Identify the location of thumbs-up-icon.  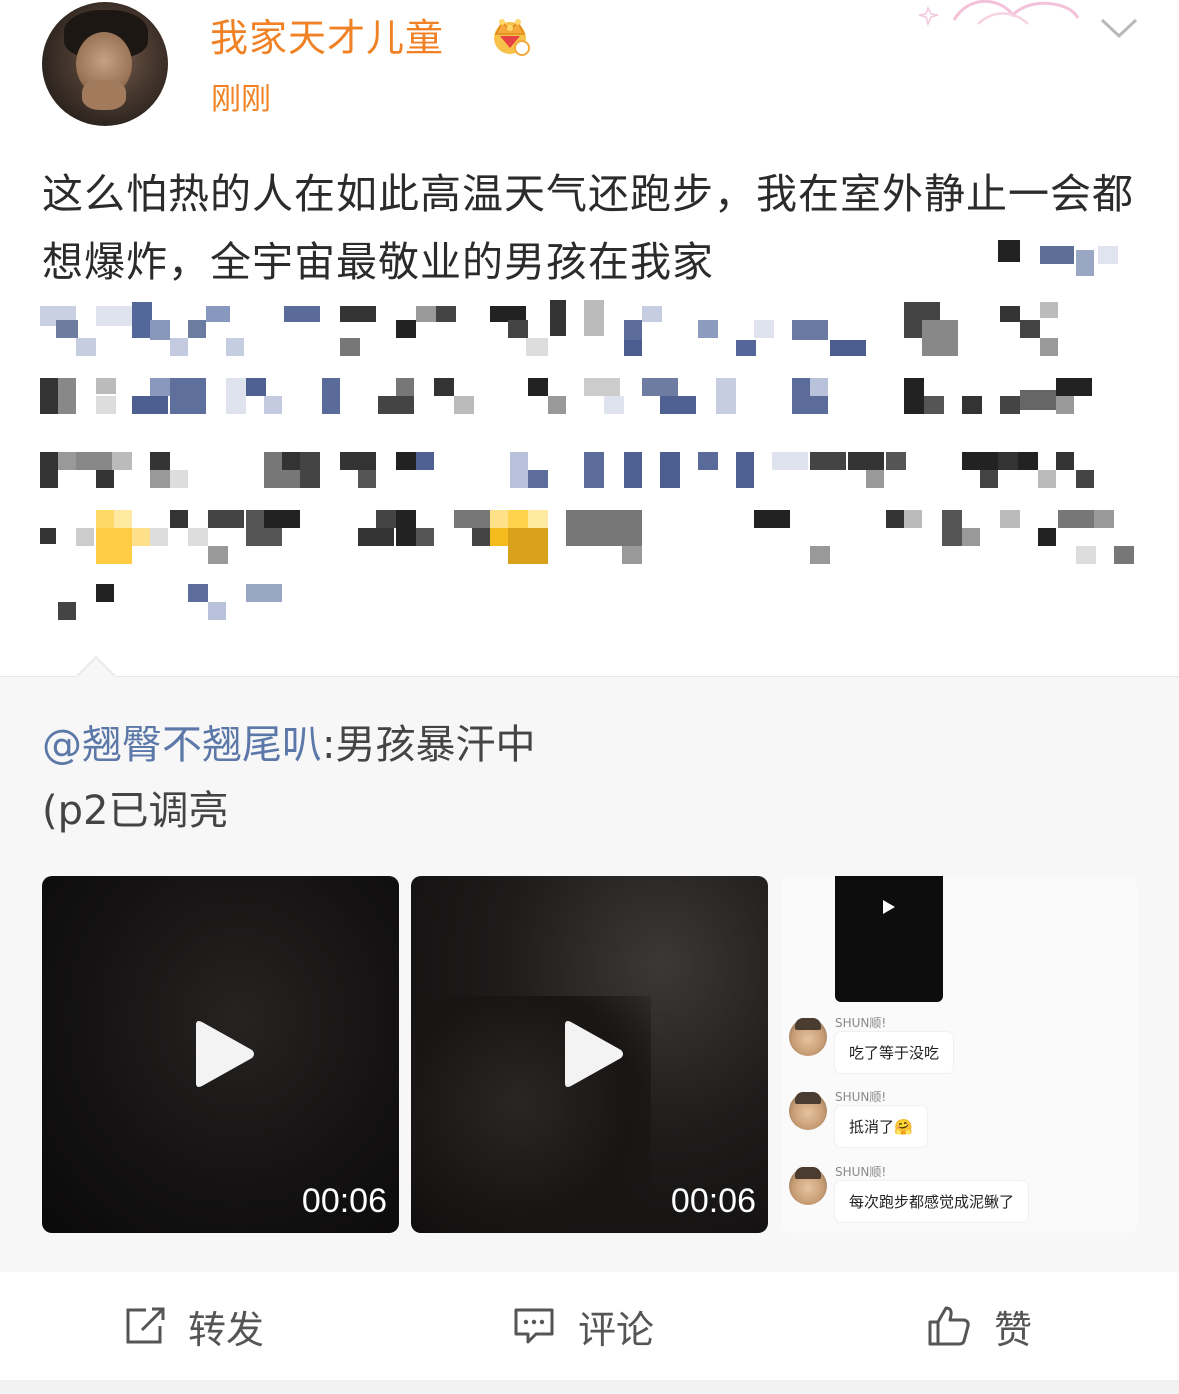
(949, 1326).